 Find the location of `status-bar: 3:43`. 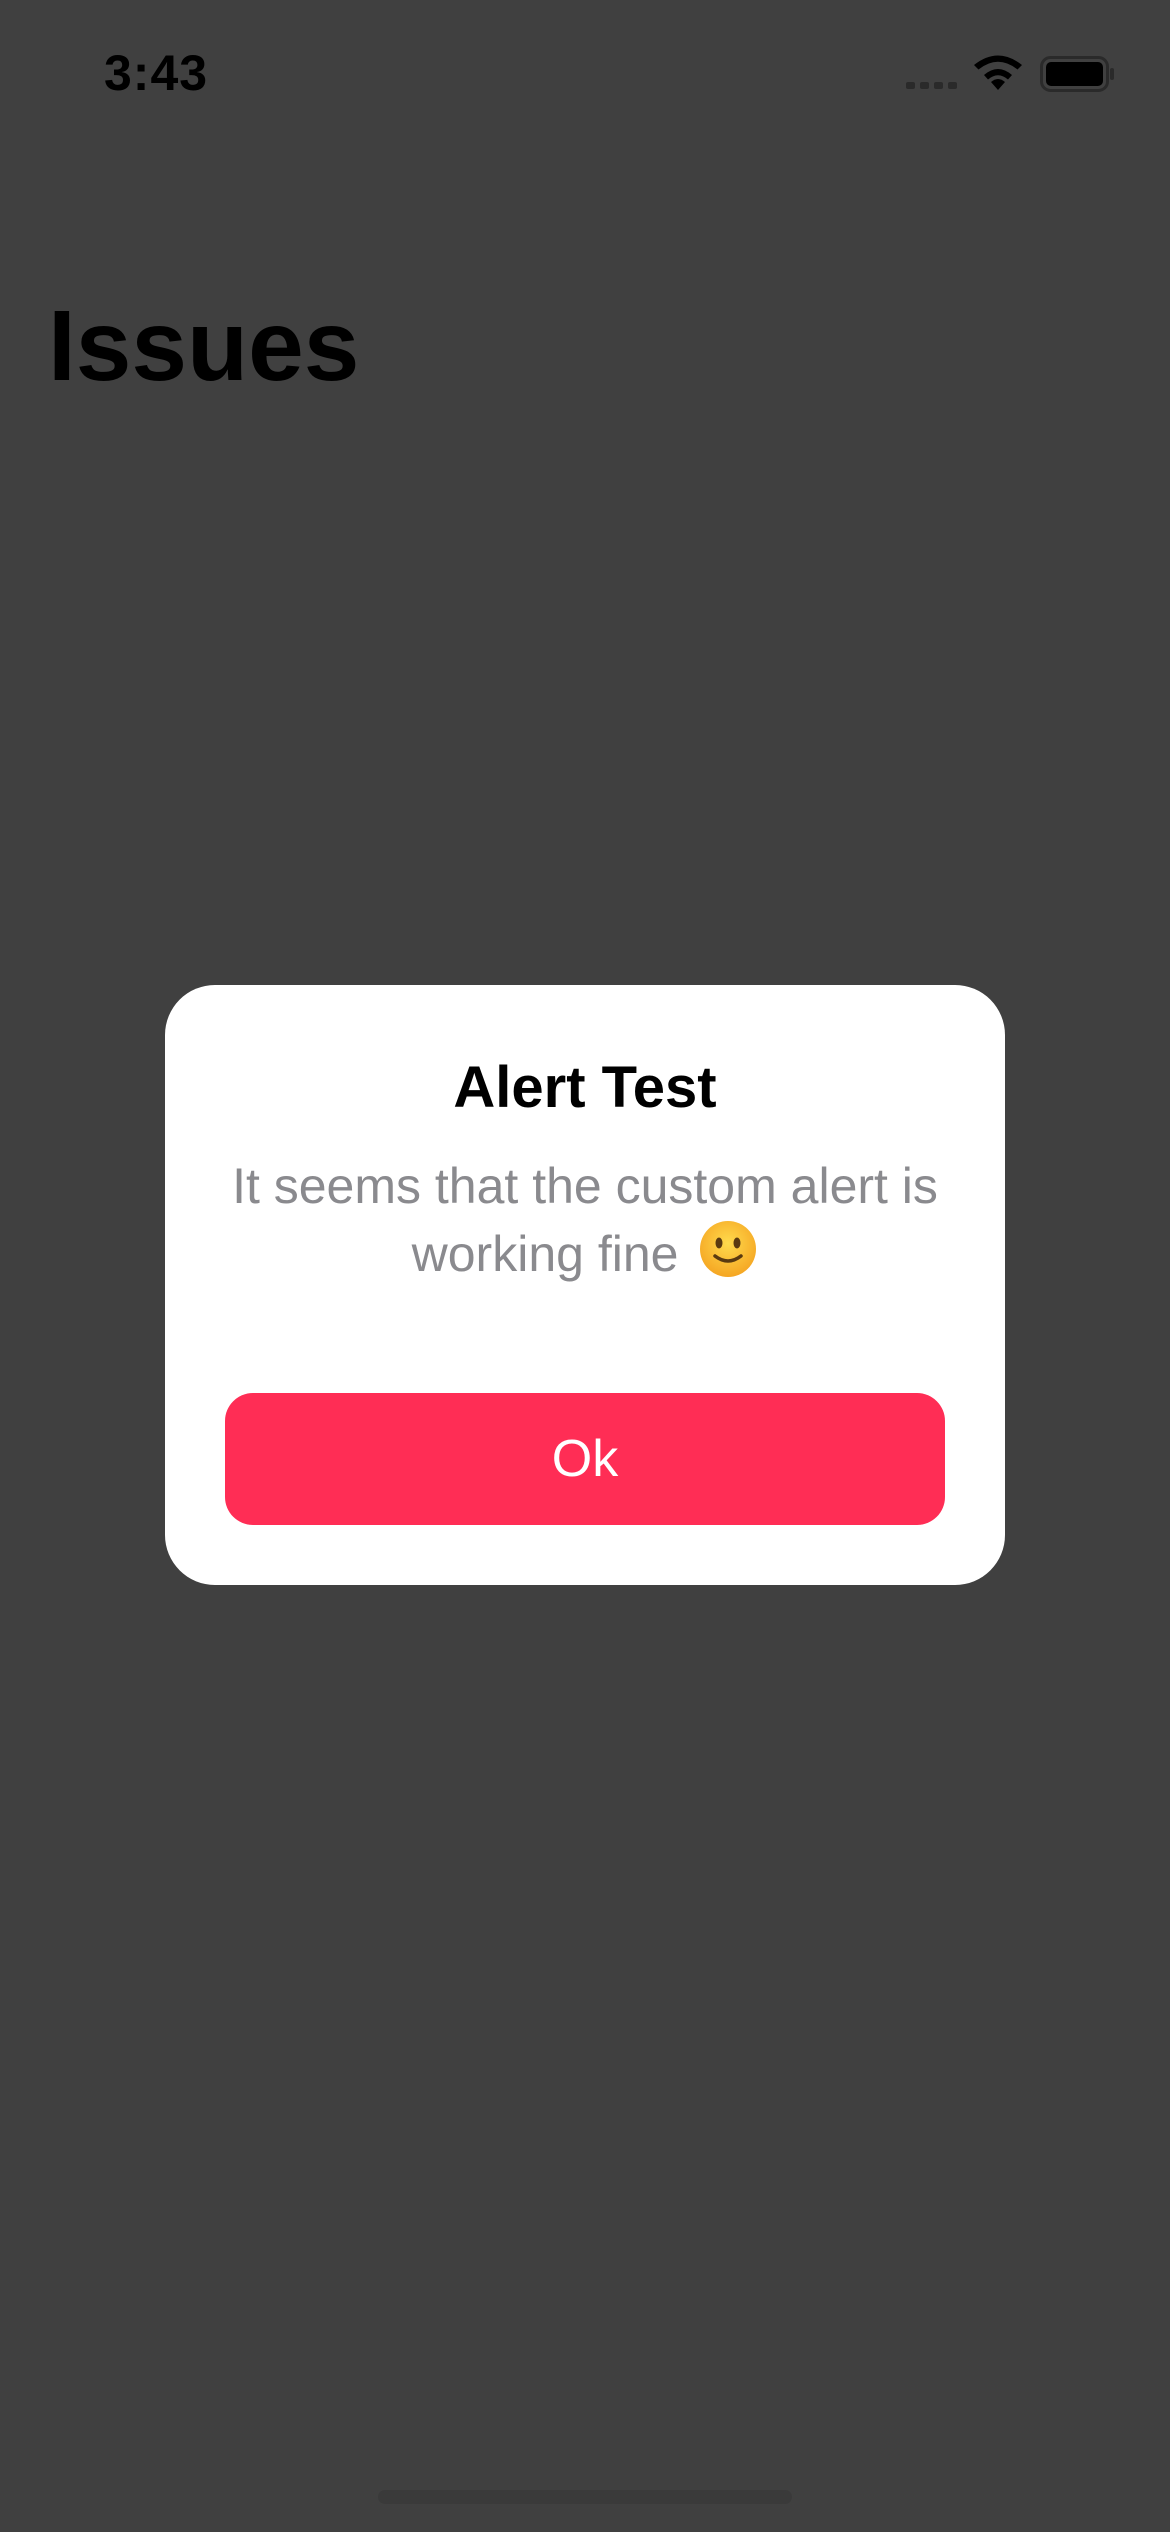

status-bar: 3:43 is located at coordinates (585, 70).